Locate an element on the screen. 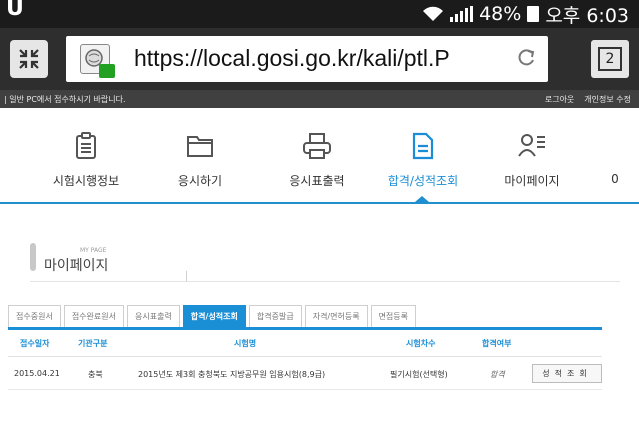 The height and width of the screenshot is (426, 639). top-info-strip: | 일반 PC에서 접수하시기 바랍니다. 로그아웃 개인정보 수정 is located at coordinates (319, 99).